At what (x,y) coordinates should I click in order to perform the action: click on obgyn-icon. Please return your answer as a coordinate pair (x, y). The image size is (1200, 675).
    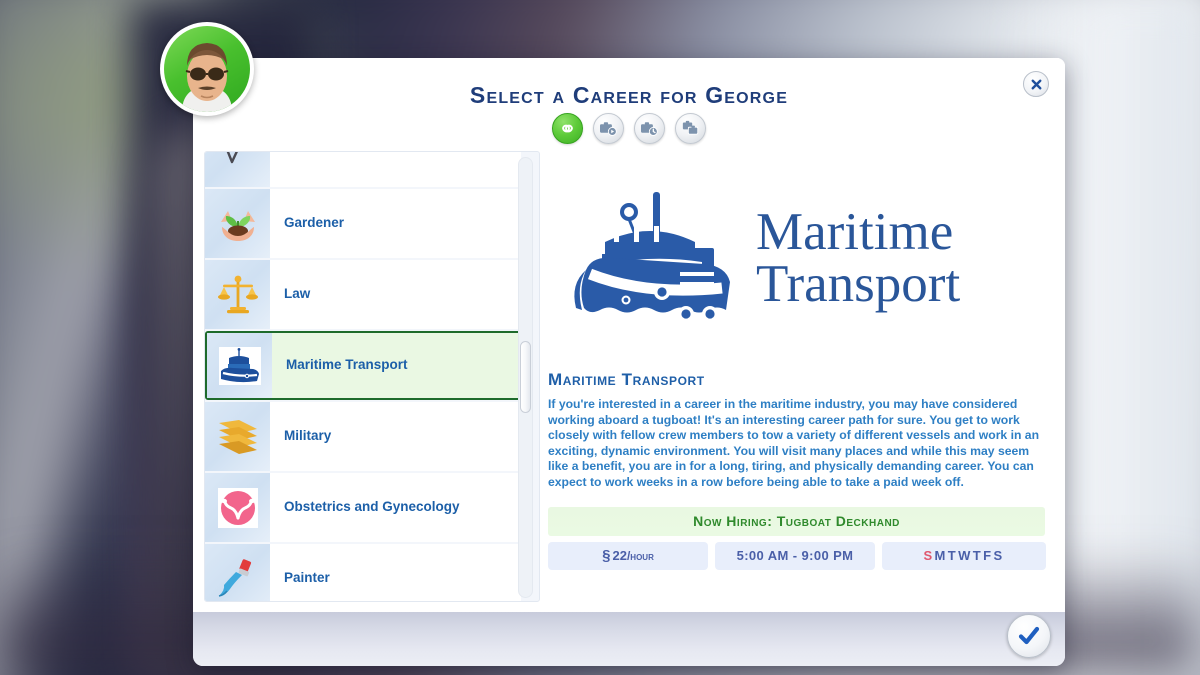
    Looking at the image, I should click on (237, 507).